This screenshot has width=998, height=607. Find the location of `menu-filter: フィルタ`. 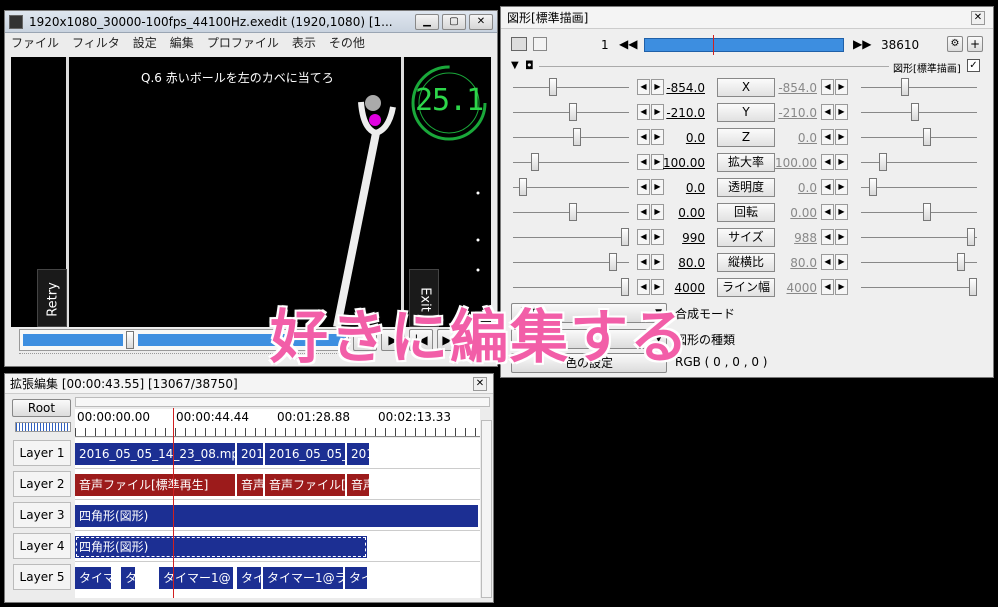

menu-filter: フィルタ is located at coordinates (96, 42).